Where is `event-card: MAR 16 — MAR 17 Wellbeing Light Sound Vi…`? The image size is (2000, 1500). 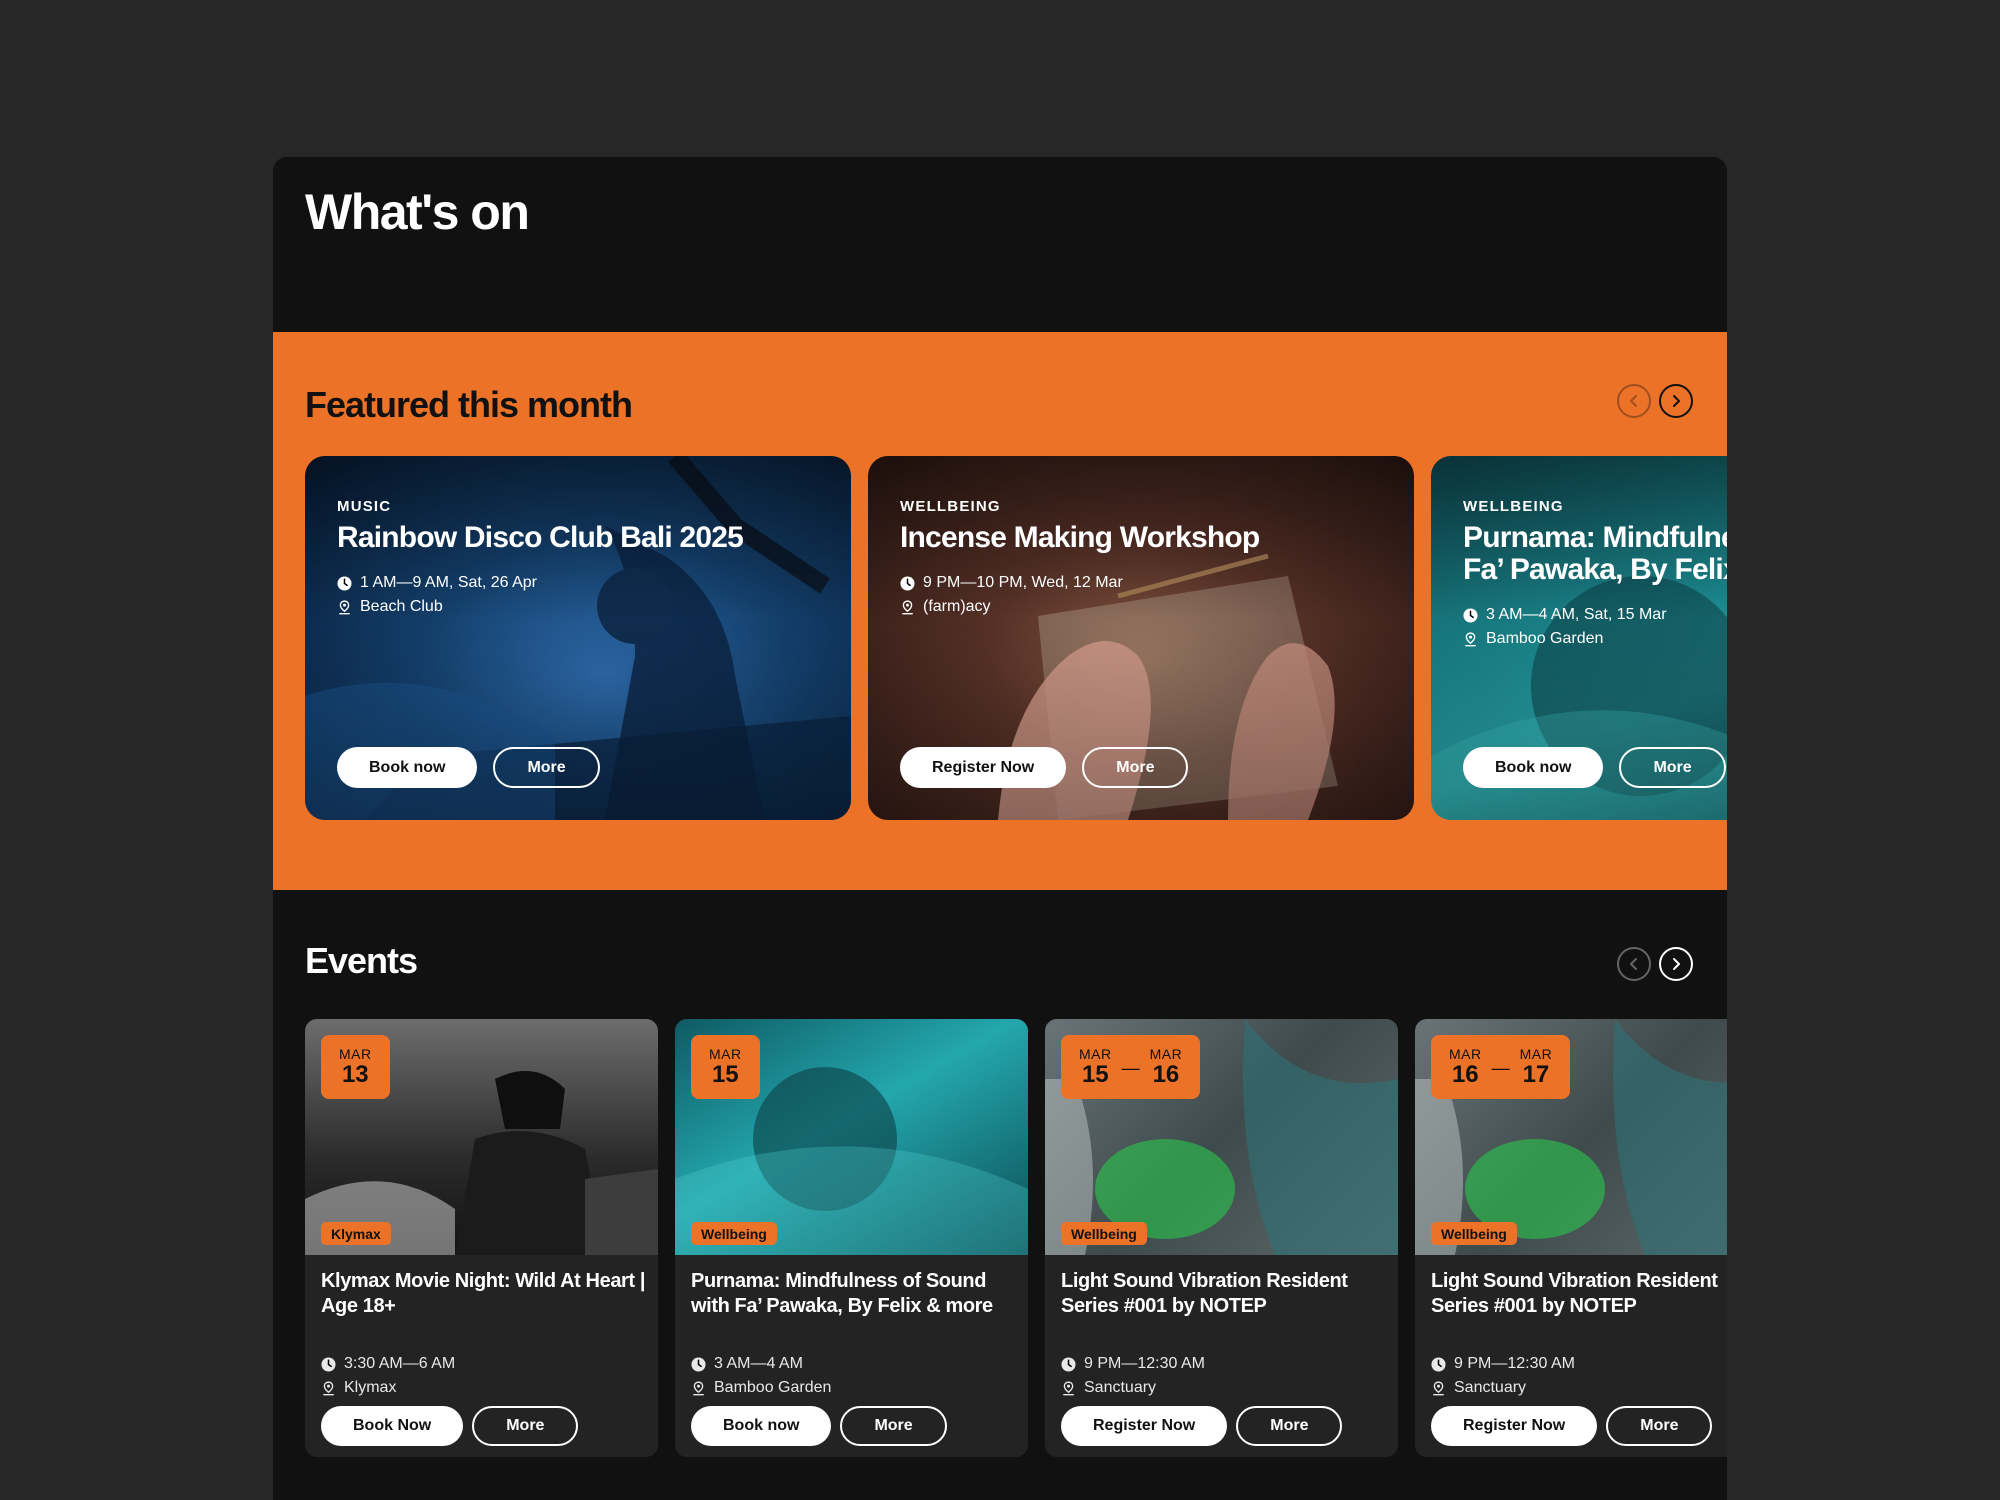
event-card: MAR 16 — MAR 17 Wellbeing Light Sound Vi… is located at coordinates (1571, 1238).